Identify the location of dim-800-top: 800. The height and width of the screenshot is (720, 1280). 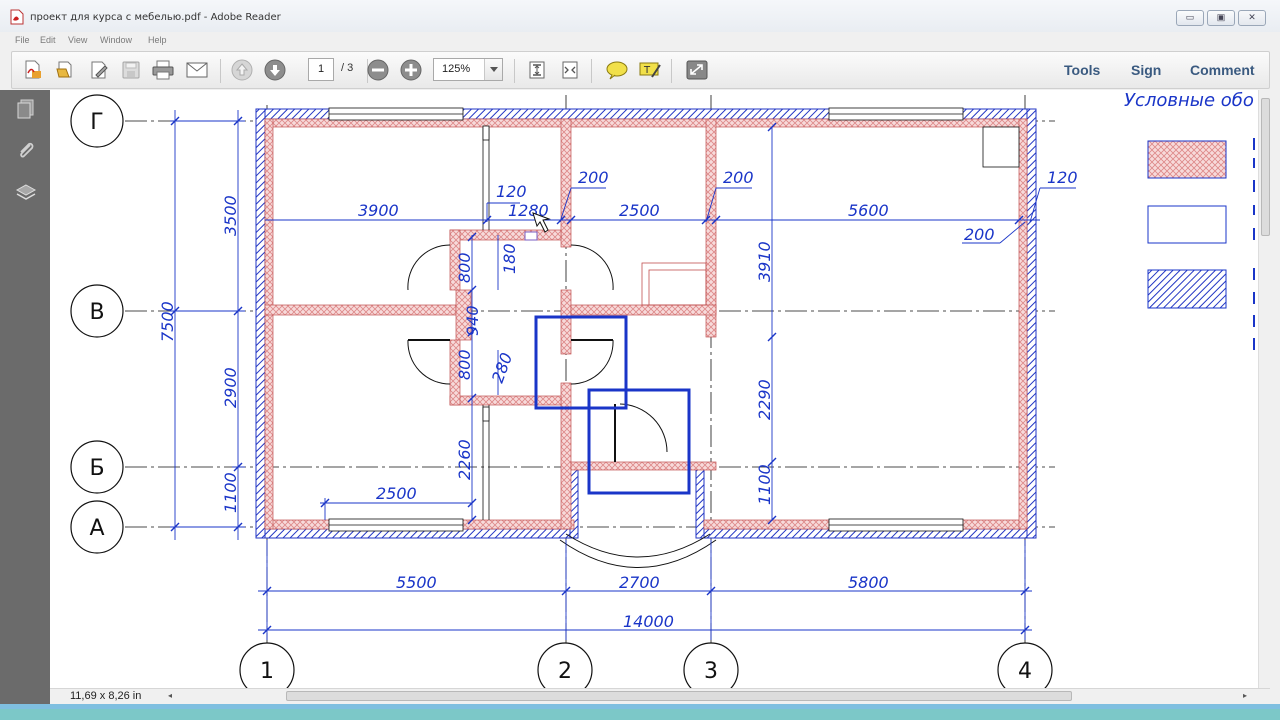
(464, 267).